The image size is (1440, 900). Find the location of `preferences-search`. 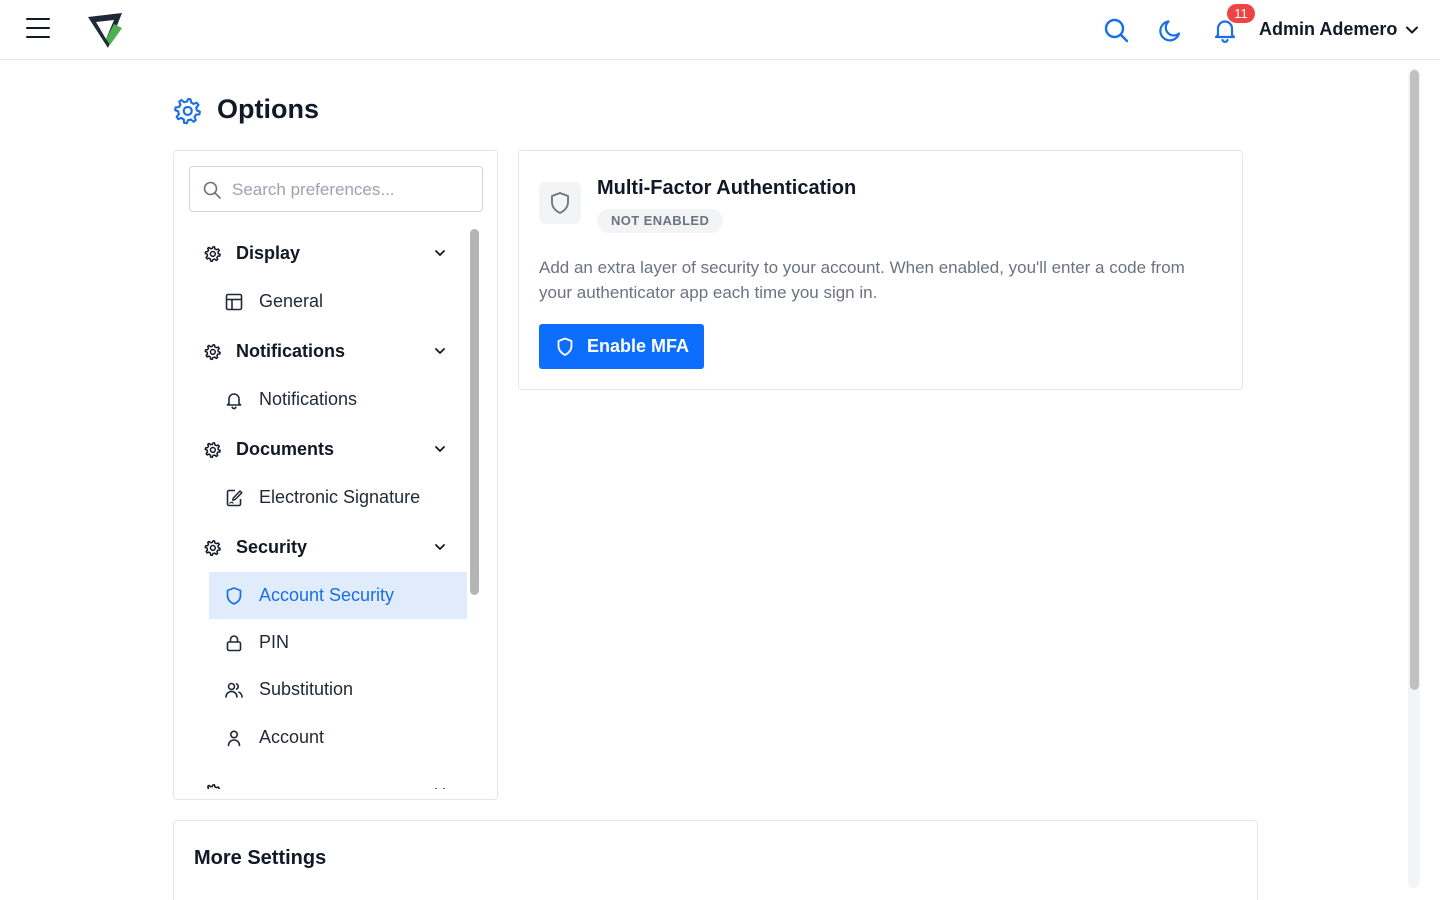

preferences-search is located at coordinates (336, 189).